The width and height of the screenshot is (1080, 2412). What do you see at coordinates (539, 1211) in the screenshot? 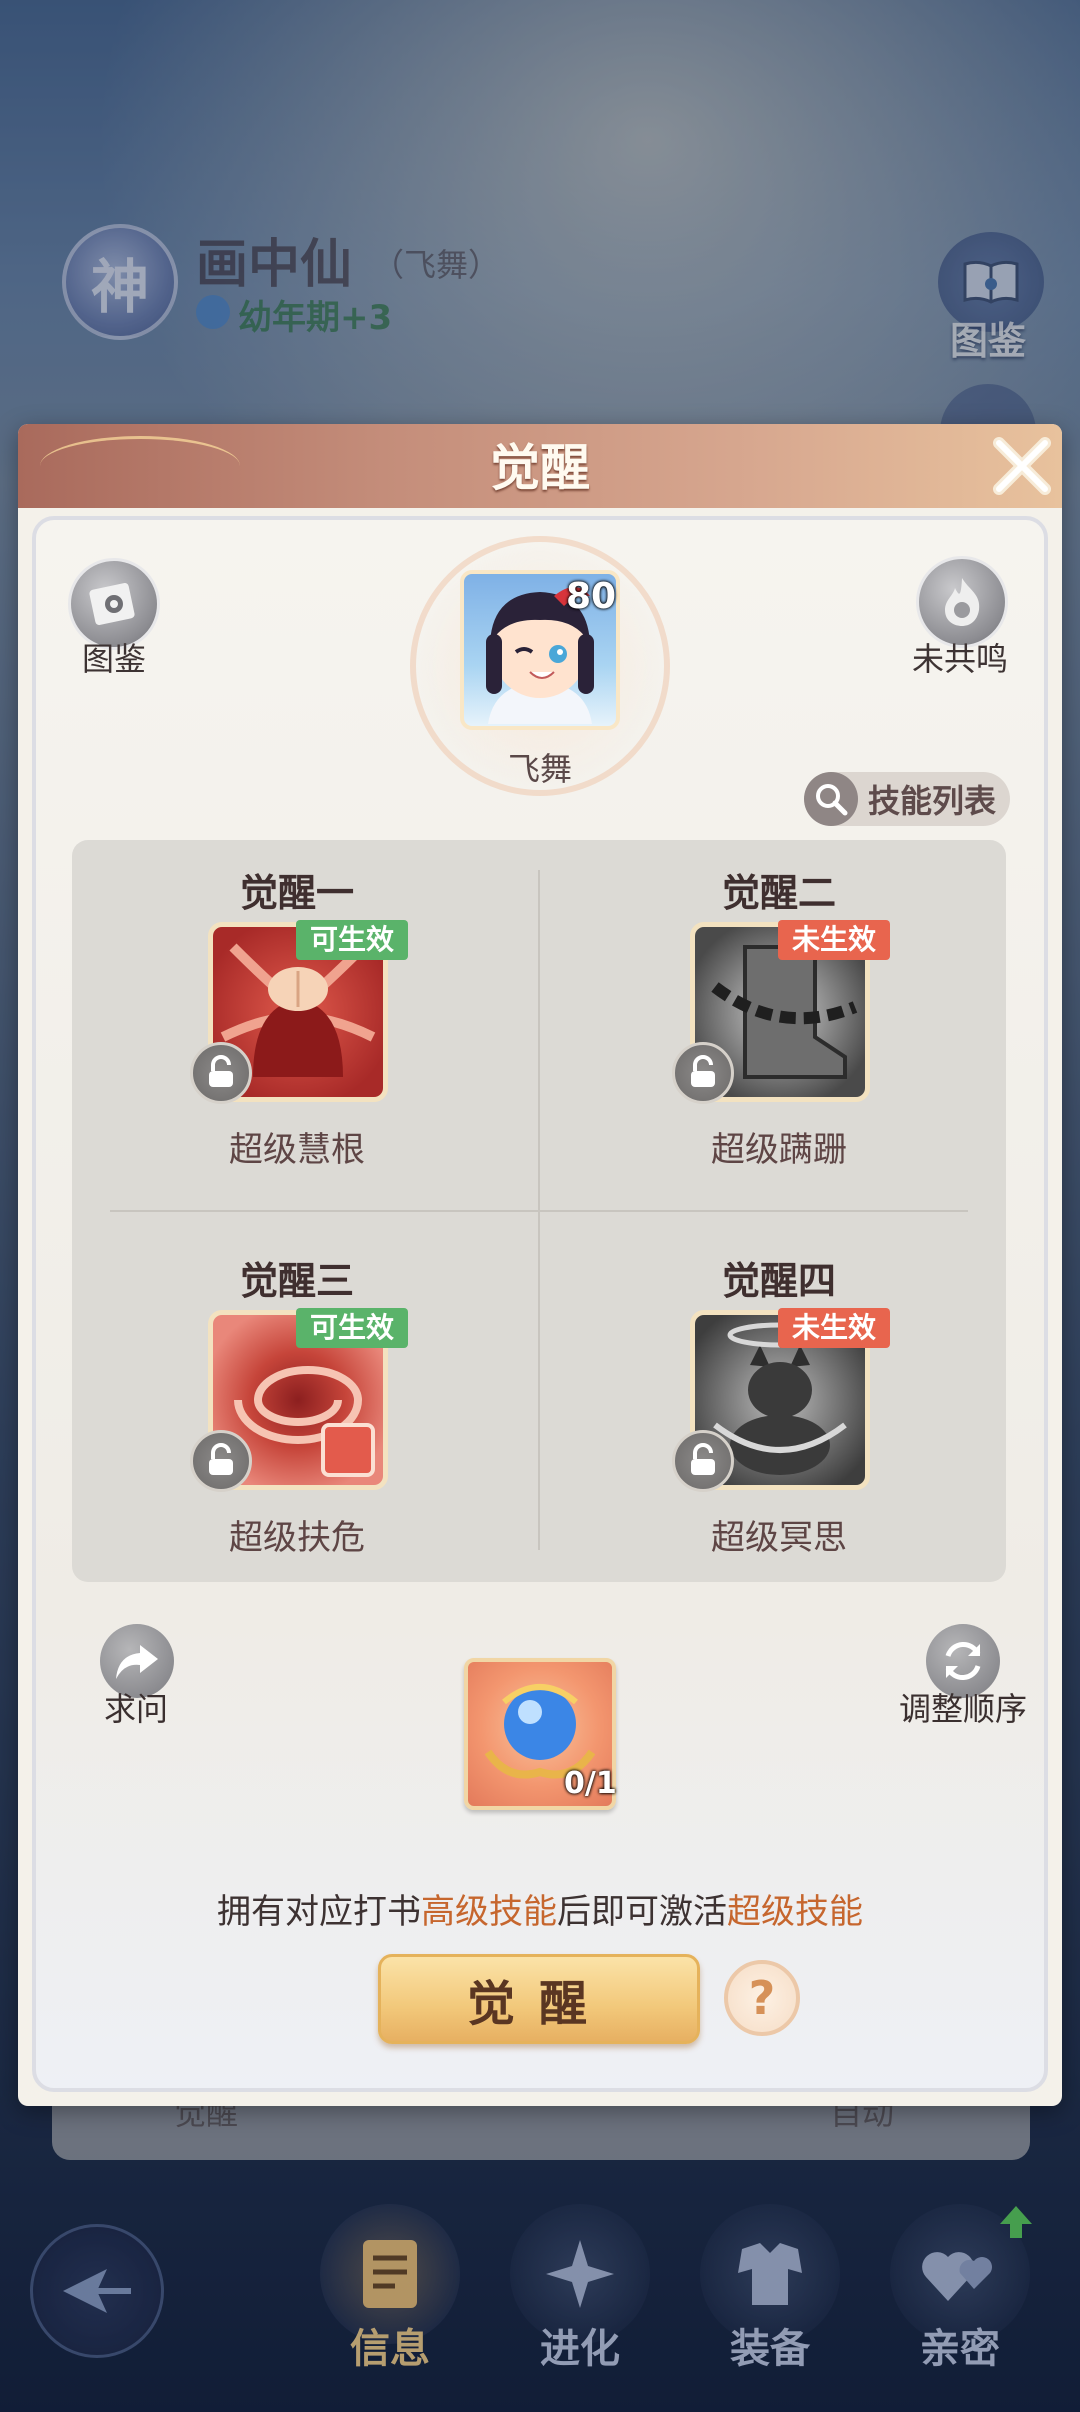
I see `grid-divider-horizontal` at bounding box center [539, 1211].